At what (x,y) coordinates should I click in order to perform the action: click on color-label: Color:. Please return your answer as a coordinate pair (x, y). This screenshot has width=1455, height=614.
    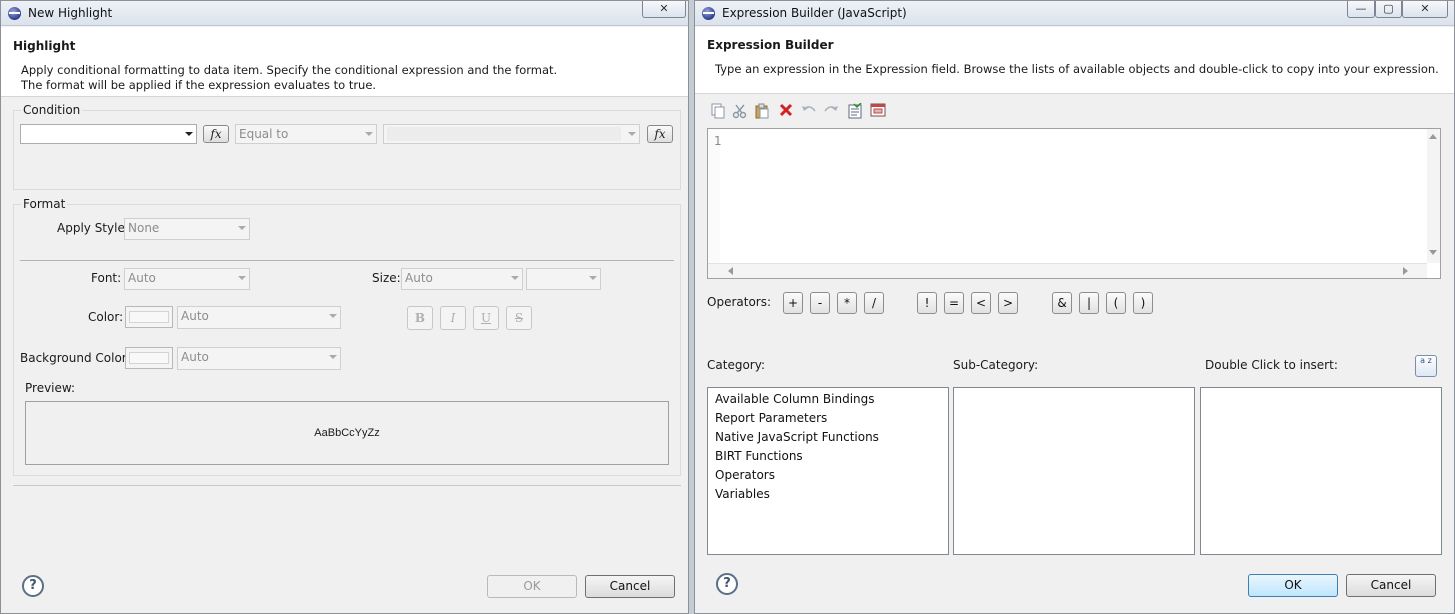
    Looking at the image, I should click on (106, 317).